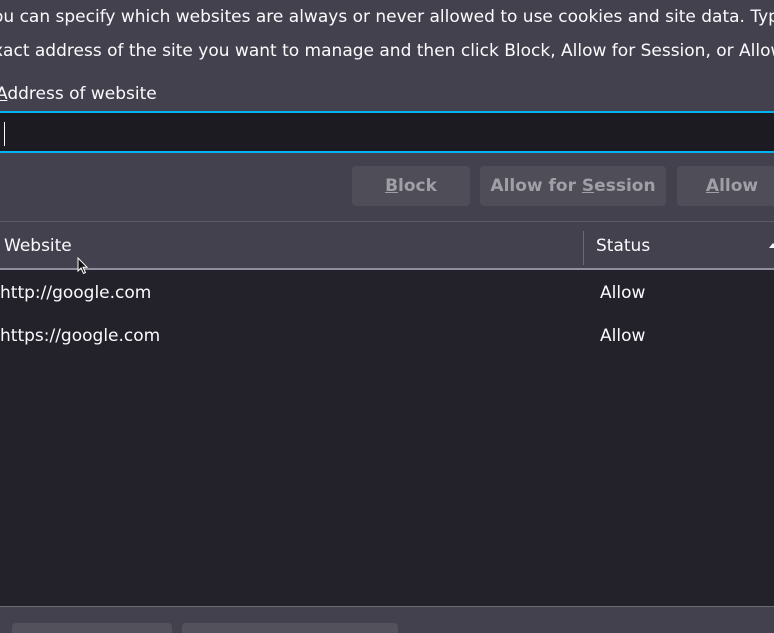  Describe the element at coordinates (625, 186) in the screenshot. I see `allow-session-label-end: ession` at that location.